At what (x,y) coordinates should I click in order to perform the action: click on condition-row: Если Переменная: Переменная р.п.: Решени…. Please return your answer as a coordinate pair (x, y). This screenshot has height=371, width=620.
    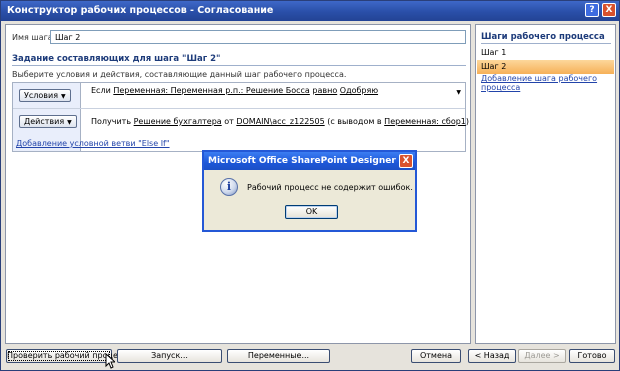
    Looking at the image, I should click on (234, 90).